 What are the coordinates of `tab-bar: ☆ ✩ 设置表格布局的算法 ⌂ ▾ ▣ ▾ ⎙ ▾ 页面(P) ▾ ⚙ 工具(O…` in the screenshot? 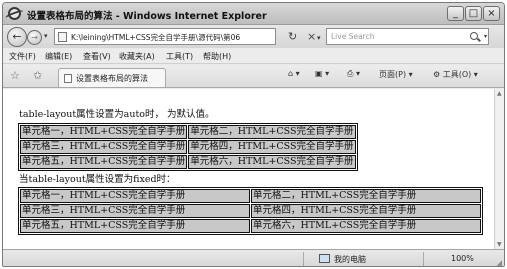 It's located at (253, 76).